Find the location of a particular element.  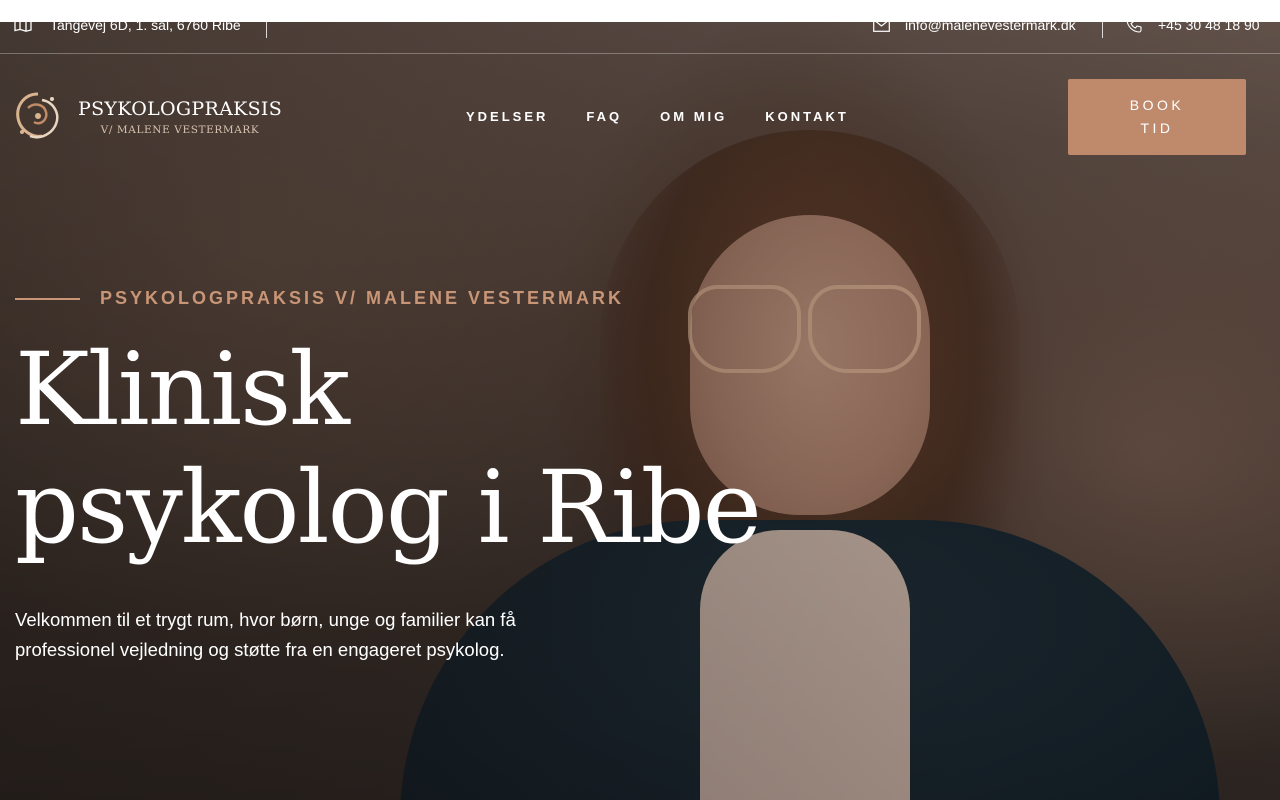

hero-kicker: PSYKOLOGPRAKSIS V/ MALENE VESTERMARK is located at coordinates (362, 298).